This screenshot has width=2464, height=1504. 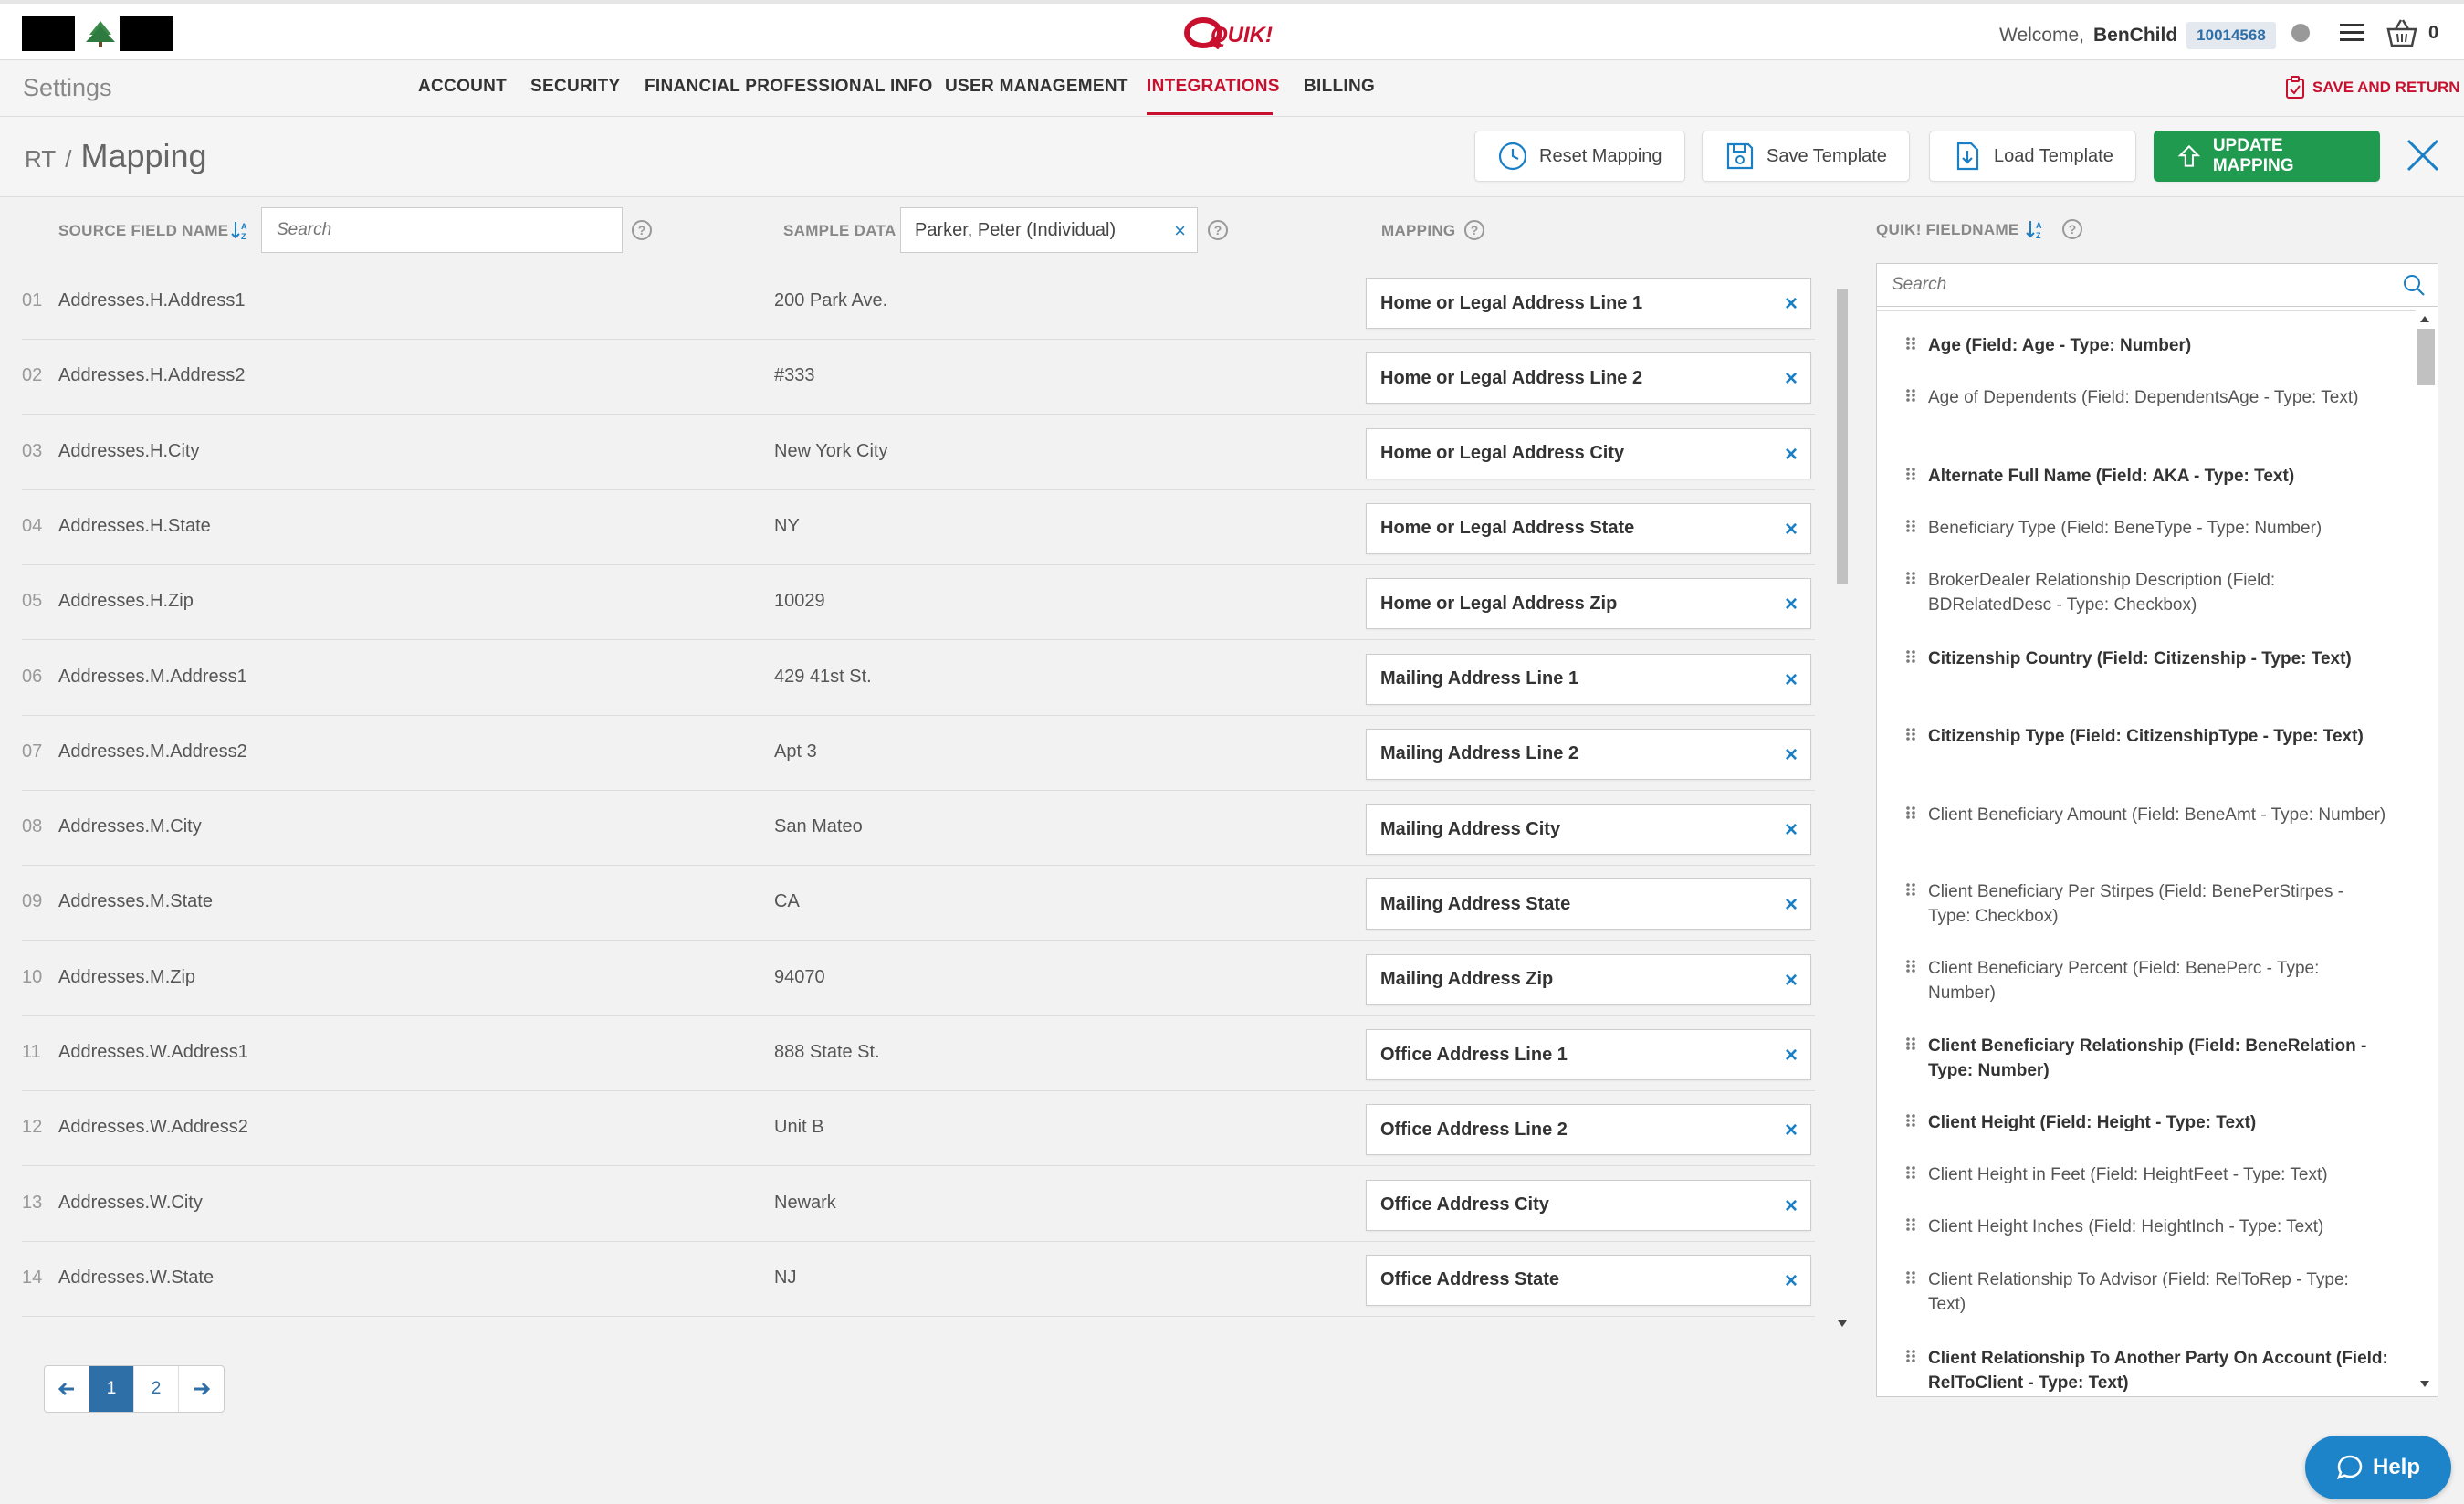 What do you see at coordinates (1474, 230) in the screenshot?
I see `mapping-help-icon: ?` at bounding box center [1474, 230].